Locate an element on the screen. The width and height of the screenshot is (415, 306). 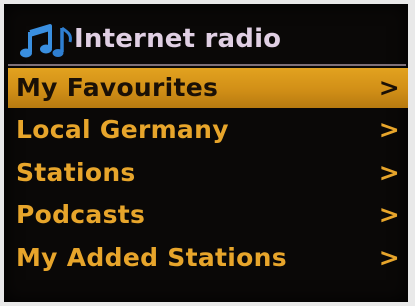
menu-item-local-germany: Local Germany > is located at coordinates (208, 130).